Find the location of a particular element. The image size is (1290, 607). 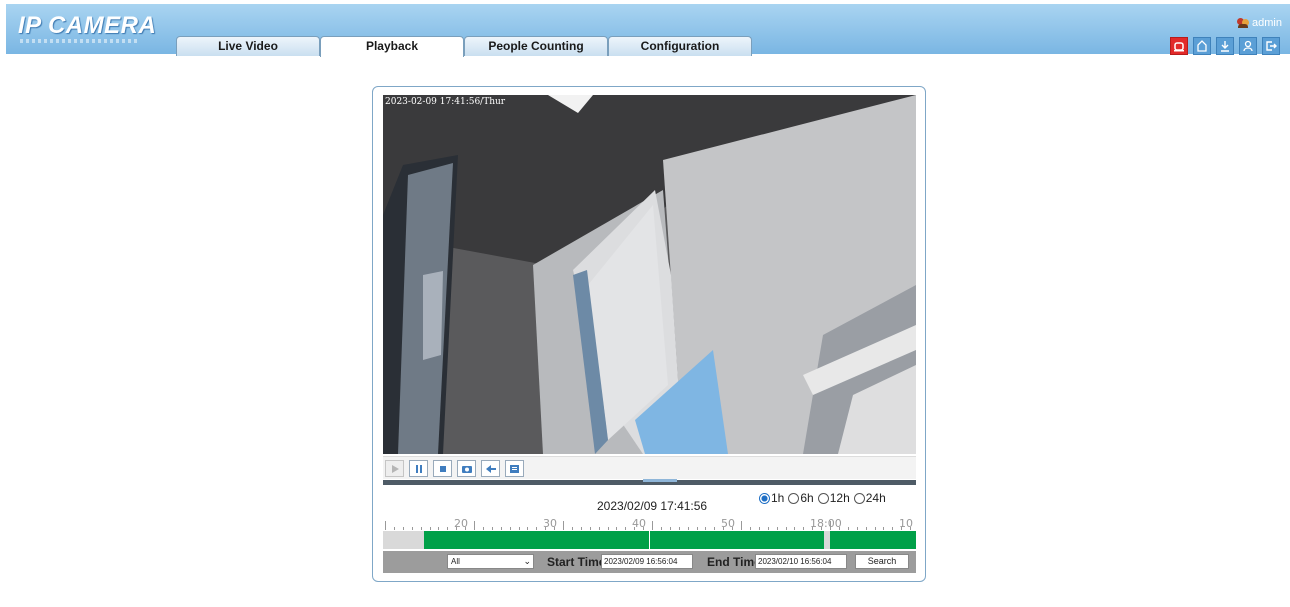

rewind-icon is located at coordinates (490, 468).